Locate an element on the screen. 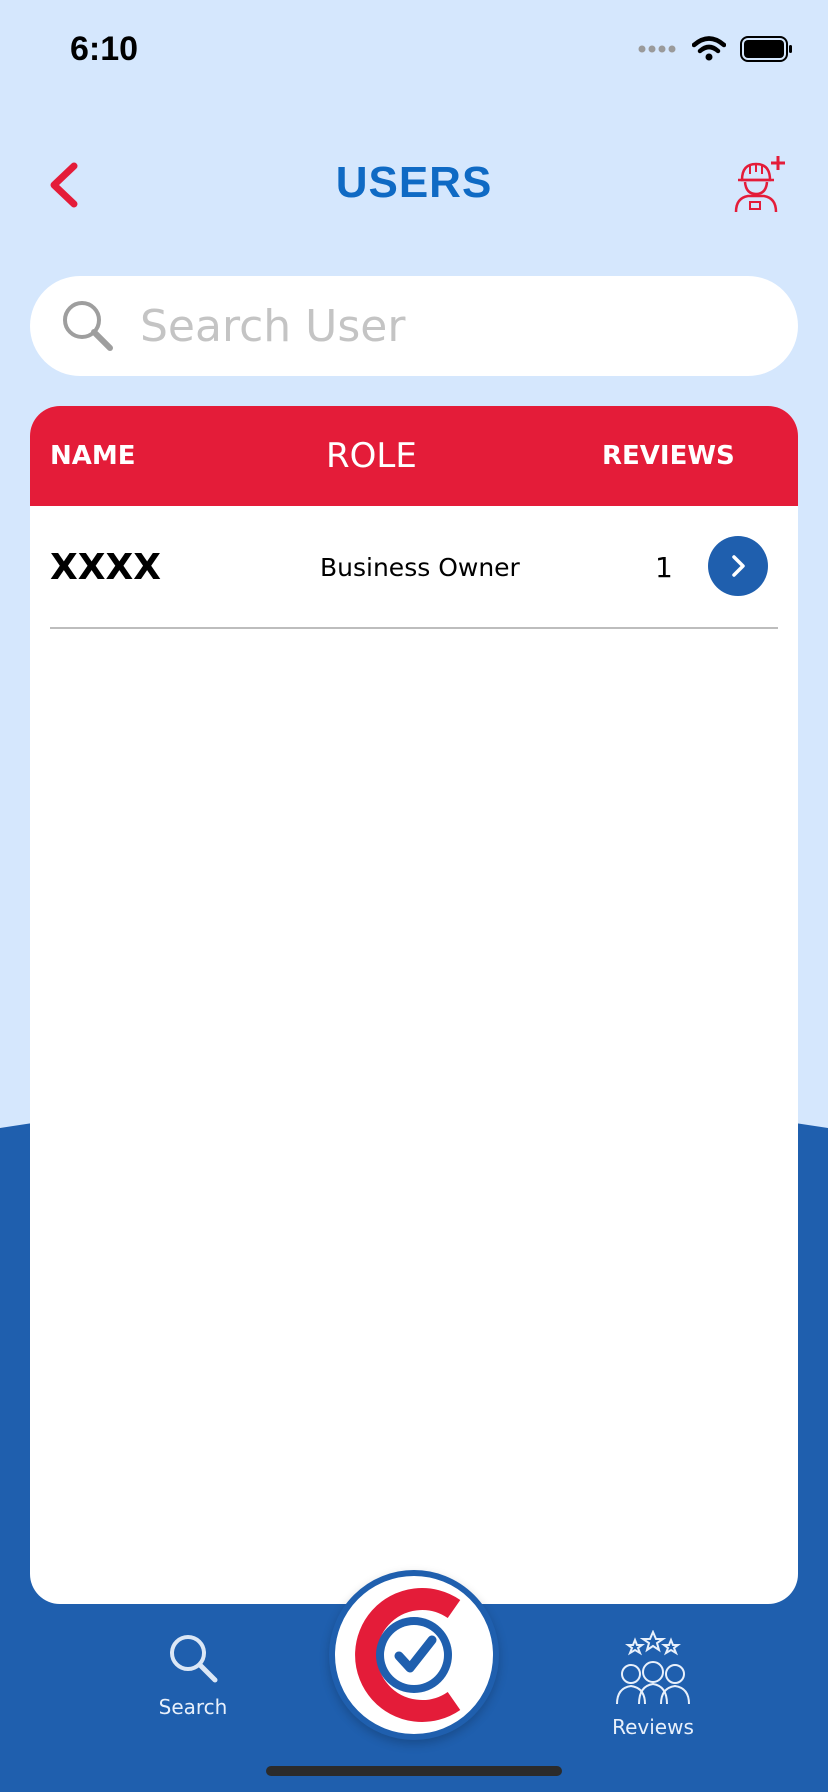  search-bar is located at coordinates (414, 326).